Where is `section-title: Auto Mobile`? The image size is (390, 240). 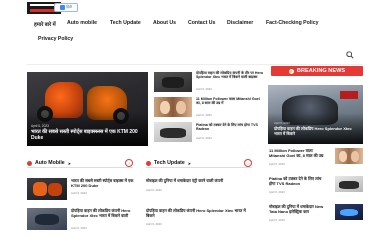
section-title: Auto Mobile is located at coordinates (50, 163).